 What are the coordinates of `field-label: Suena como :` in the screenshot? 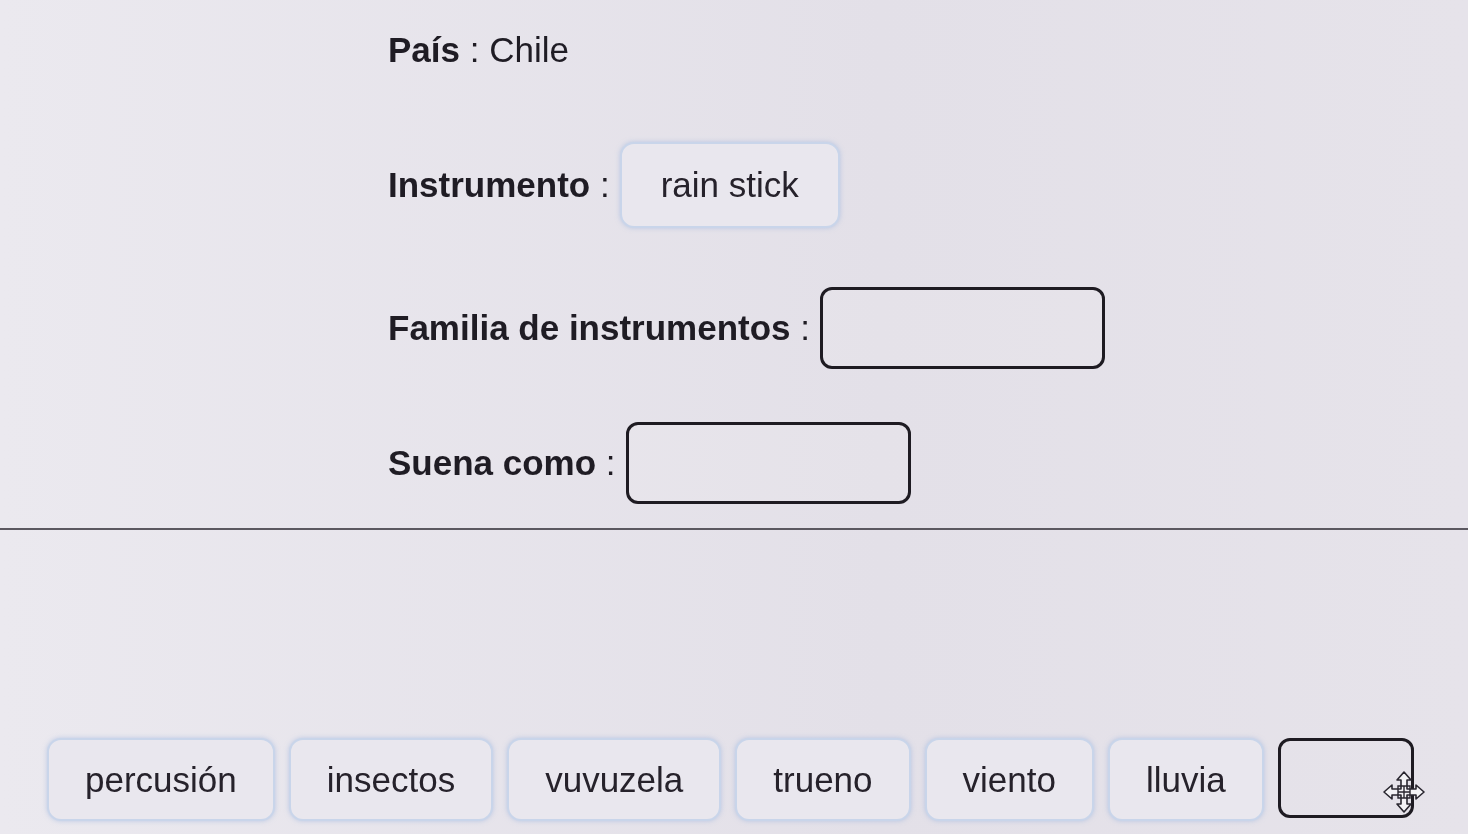 It's located at (502, 463).